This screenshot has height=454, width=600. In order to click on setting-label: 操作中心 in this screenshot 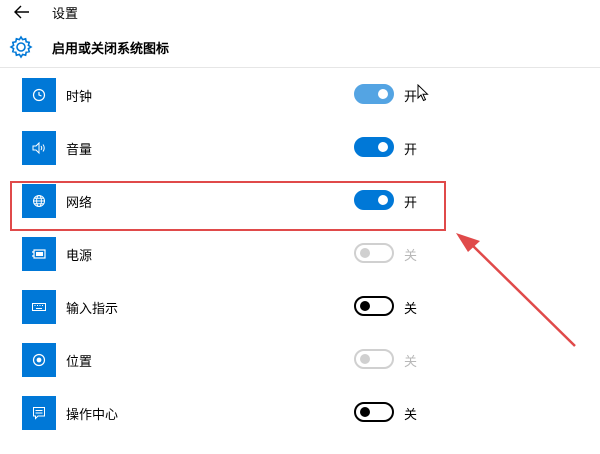, I will do `click(92, 415)`.